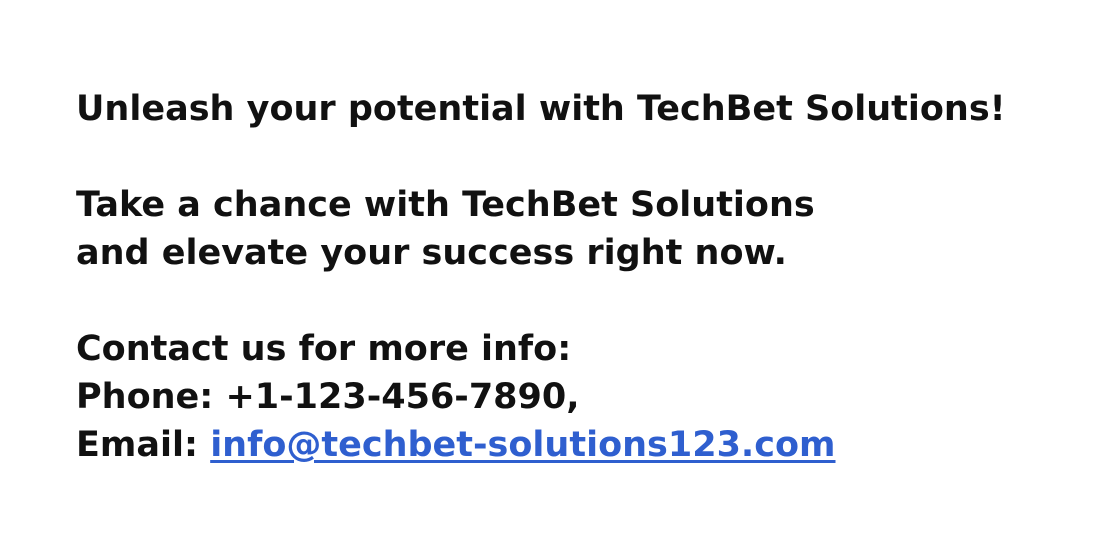  What do you see at coordinates (143, 445) in the screenshot?
I see `email-label: Email:` at bounding box center [143, 445].